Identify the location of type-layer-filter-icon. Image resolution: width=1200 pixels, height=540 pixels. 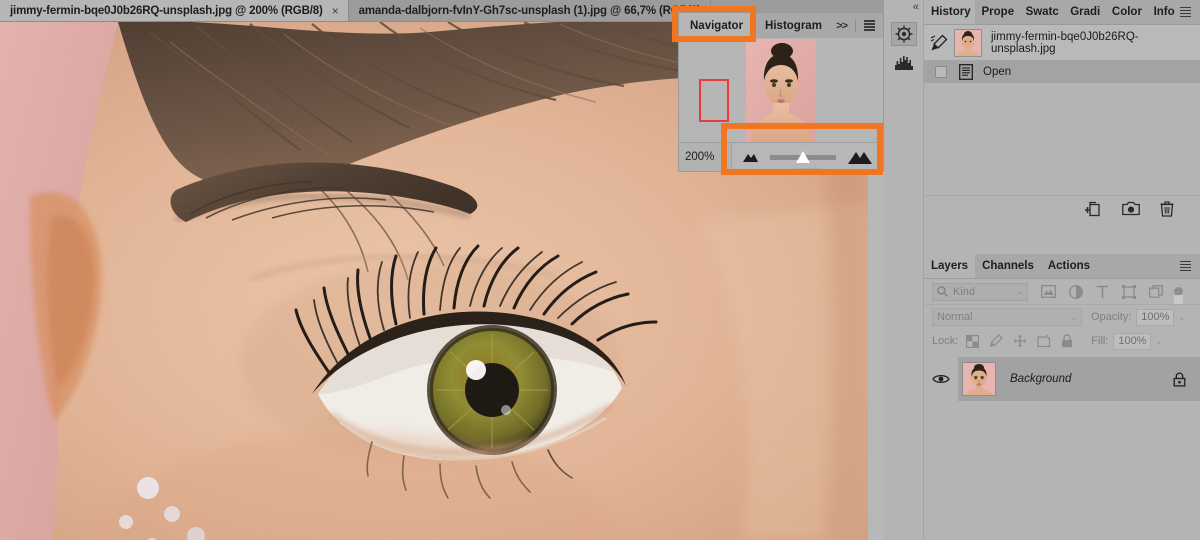
(1102, 292).